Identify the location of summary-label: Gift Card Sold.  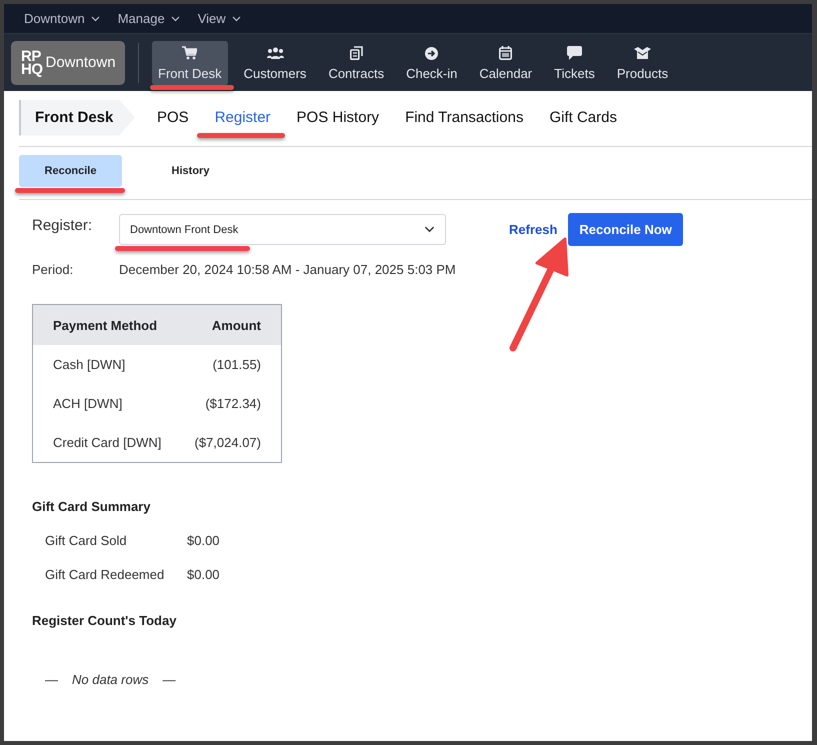
(86, 540).